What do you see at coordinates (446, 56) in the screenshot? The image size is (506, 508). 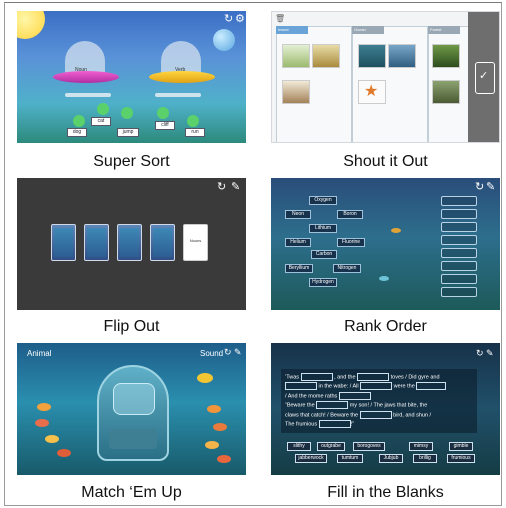 I see `photo-tree` at bounding box center [446, 56].